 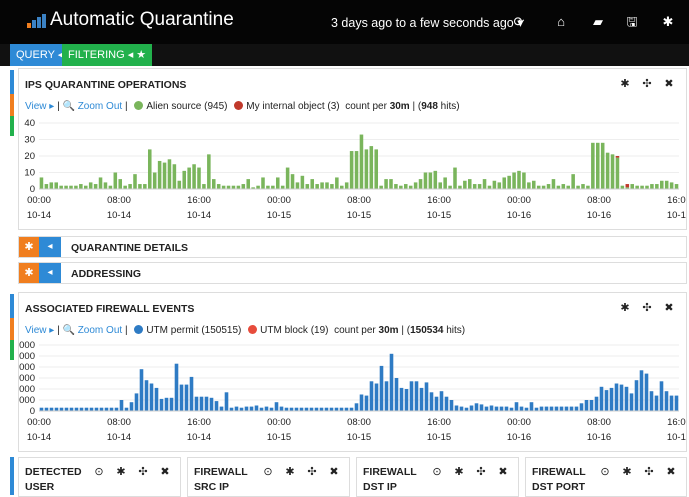 What do you see at coordinates (253, 329) in the screenshot?
I see `legend-swatch-block` at bounding box center [253, 329].